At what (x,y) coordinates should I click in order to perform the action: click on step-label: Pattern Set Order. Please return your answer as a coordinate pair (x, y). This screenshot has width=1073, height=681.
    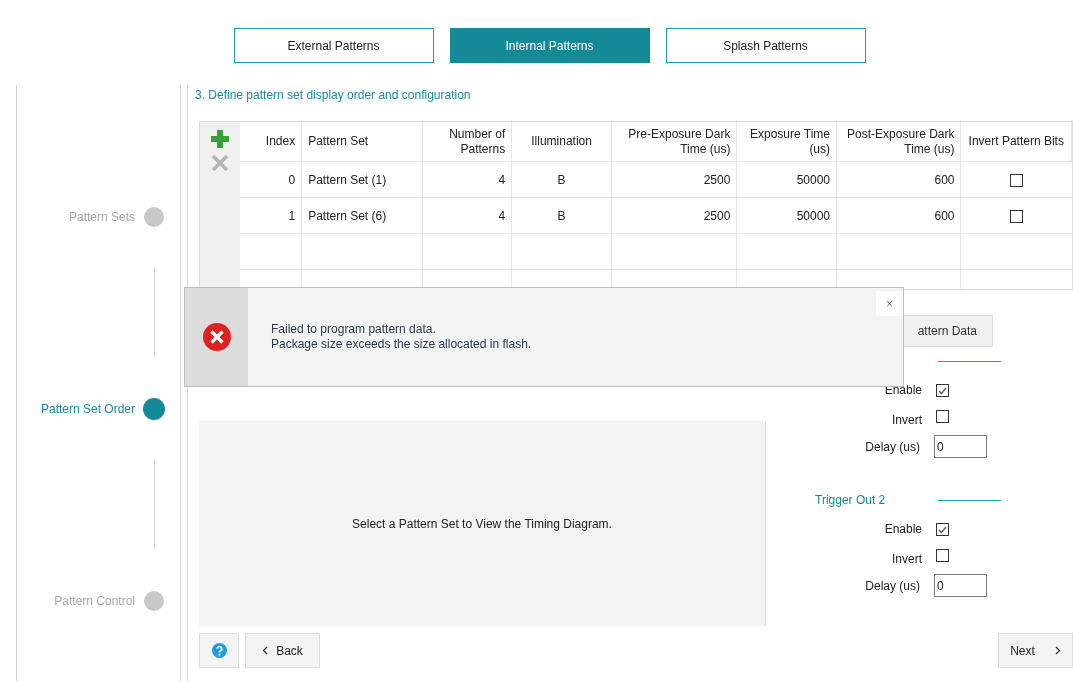
    Looking at the image, I should click on (87, 409).